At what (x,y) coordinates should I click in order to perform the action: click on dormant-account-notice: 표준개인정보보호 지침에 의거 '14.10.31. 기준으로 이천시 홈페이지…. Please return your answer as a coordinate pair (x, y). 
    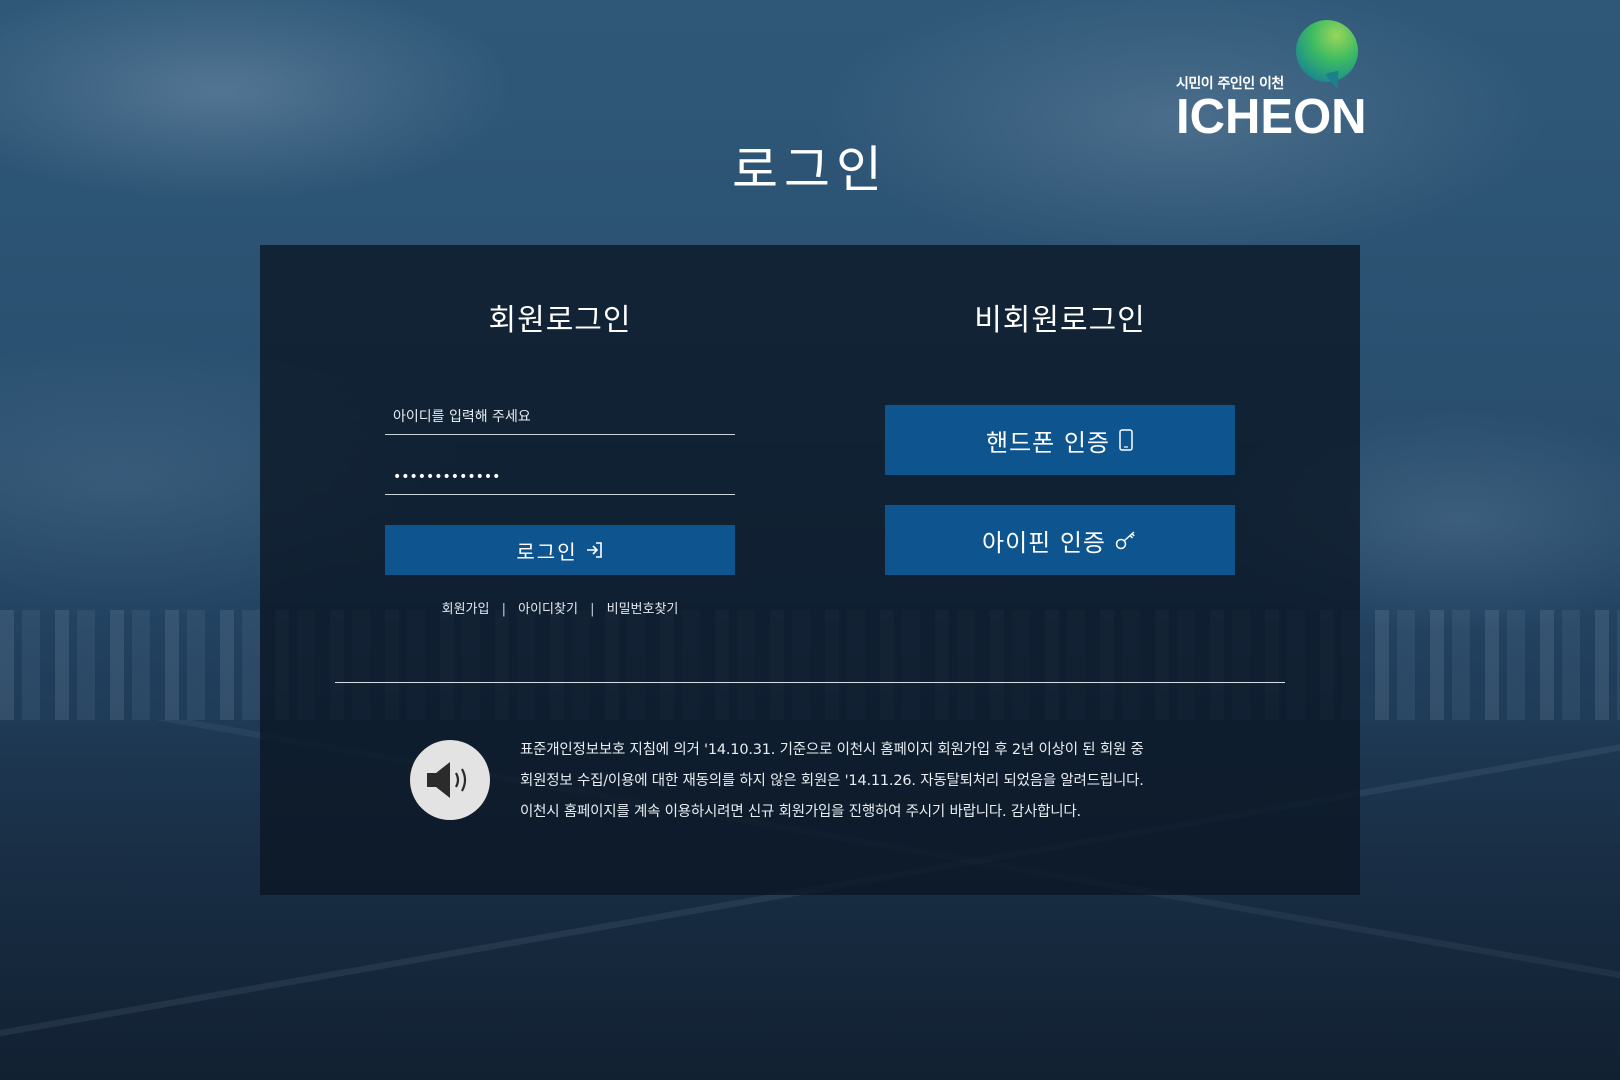
    Looking at the image, I should click on (880, 781).